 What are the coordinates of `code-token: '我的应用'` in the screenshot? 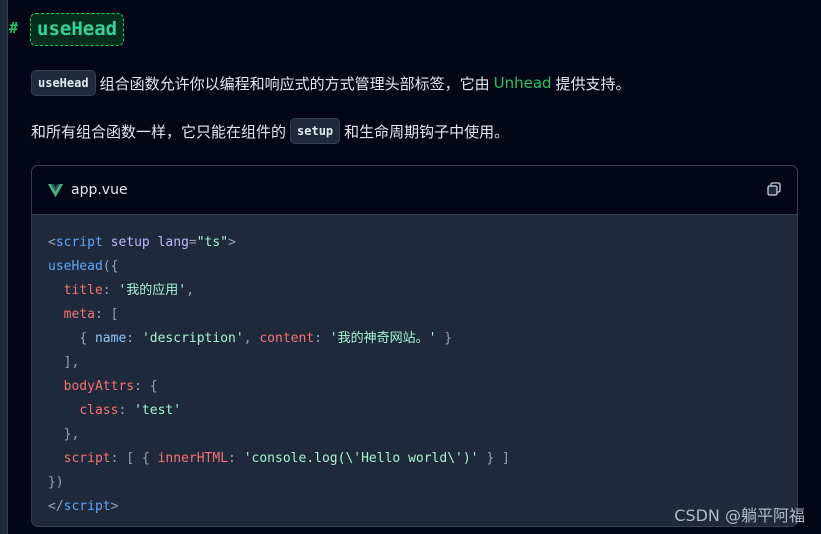 It's located at (152, 290).